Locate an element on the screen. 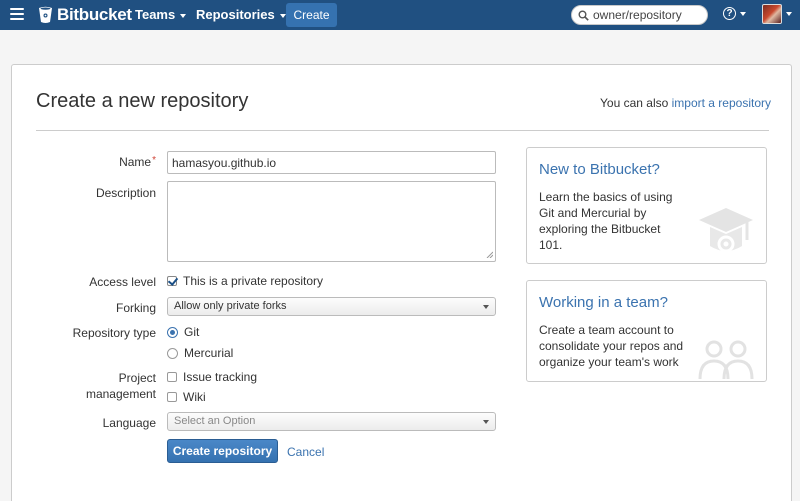 The height and width of the screenshot is (501, 800). import-repository-link: import a repository is located at coordinates (721, 103).